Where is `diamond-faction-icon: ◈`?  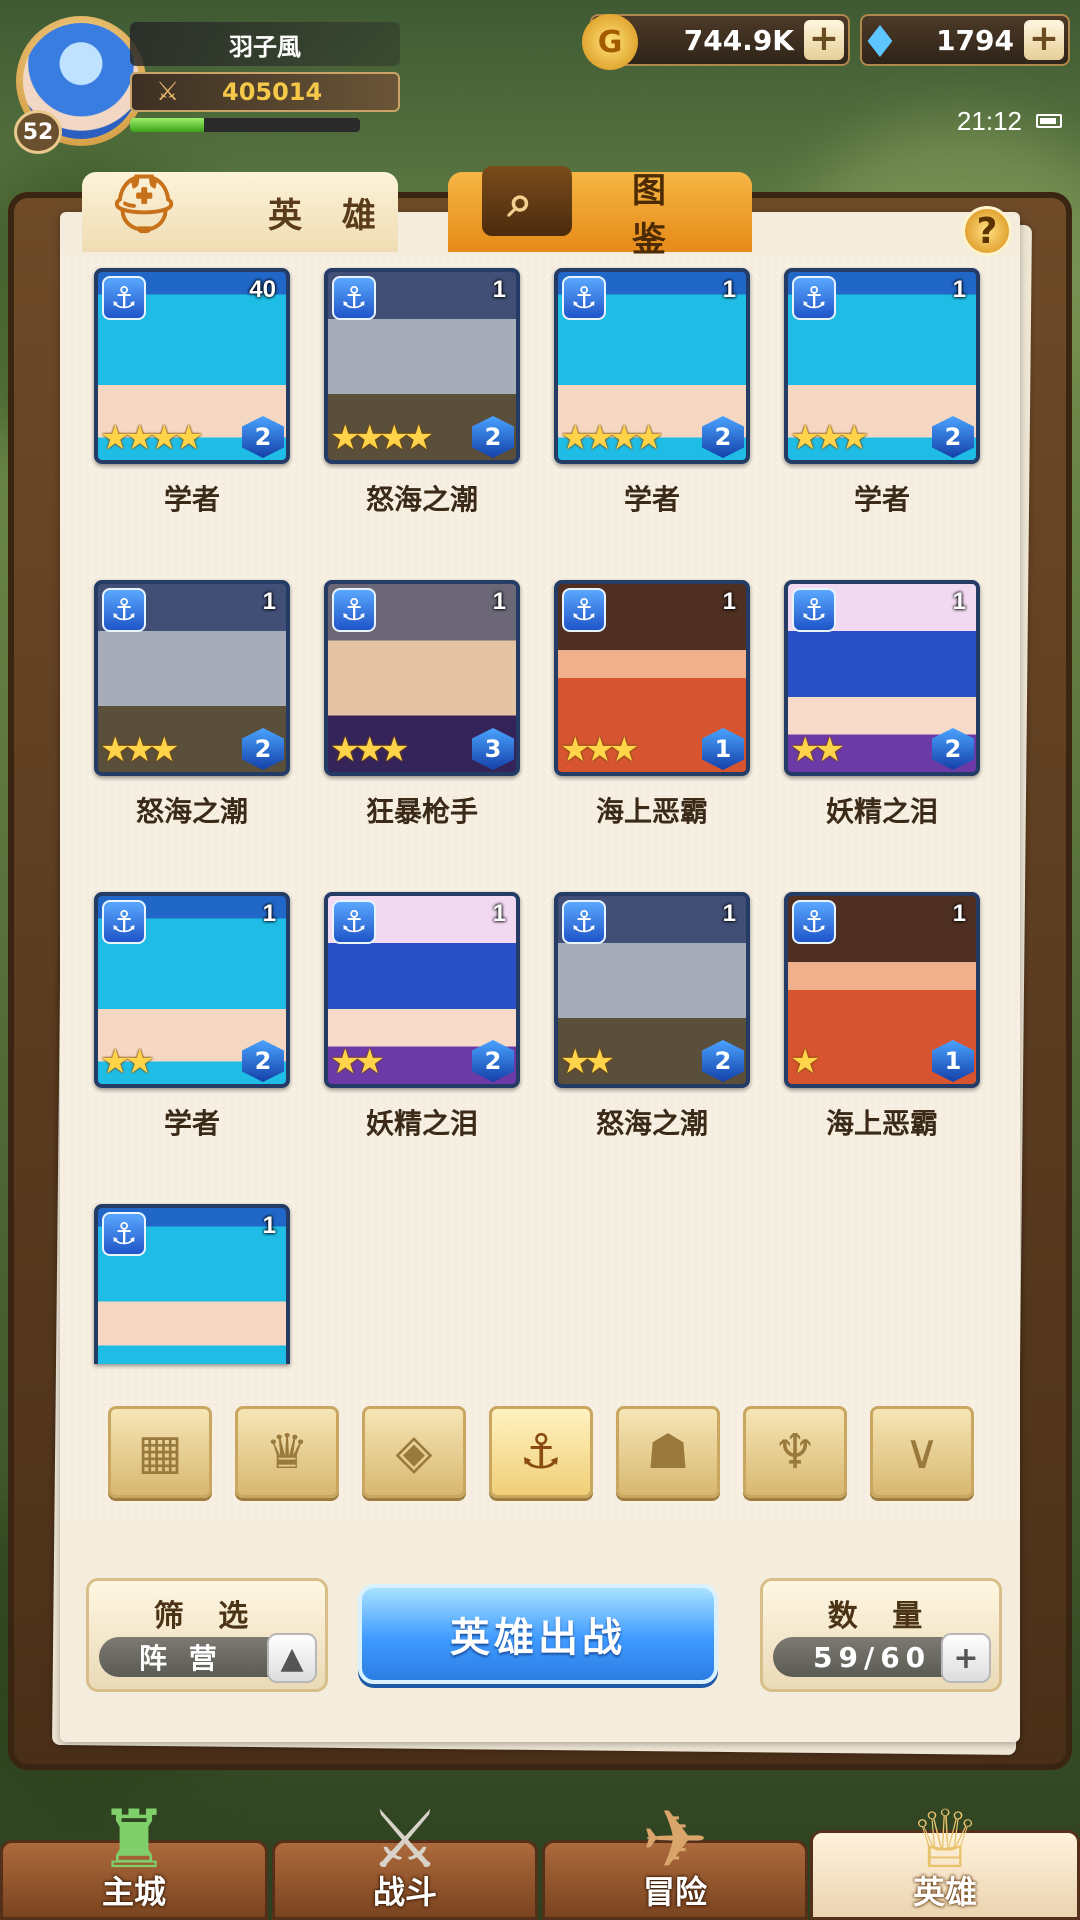
diamond-faction-icon: ◈ is located at coordinates (414, 1452).